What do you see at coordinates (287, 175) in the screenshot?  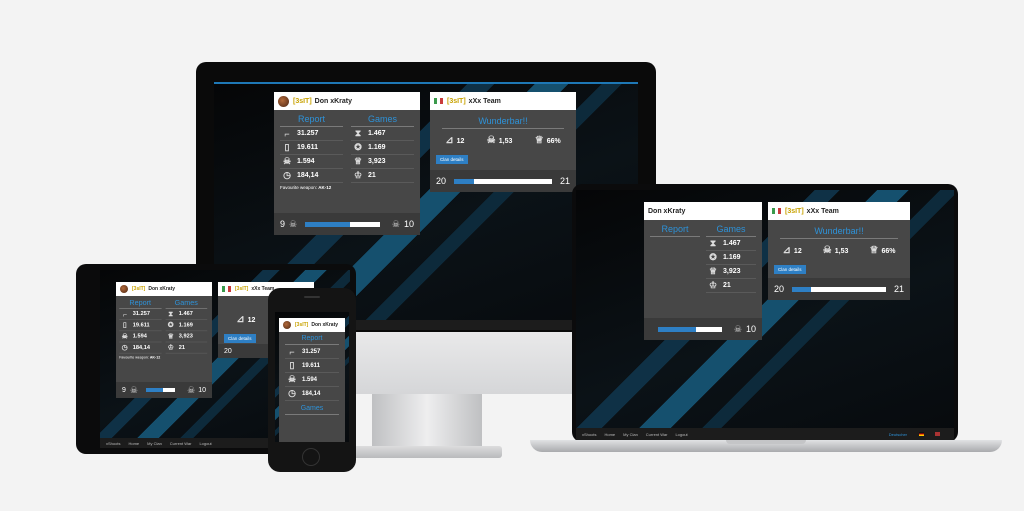 I see `clock-icon: ◷` at bounding box center [287, 175].